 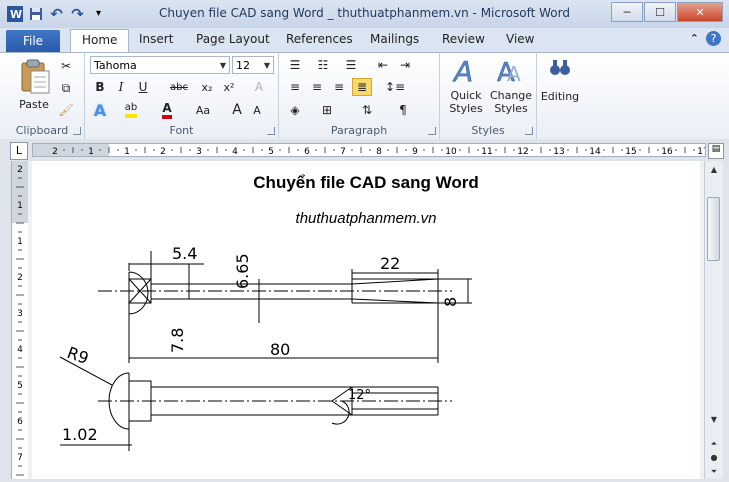 I want to click on change-styles-button: AA Change Styles, so click(x=511, y=87).